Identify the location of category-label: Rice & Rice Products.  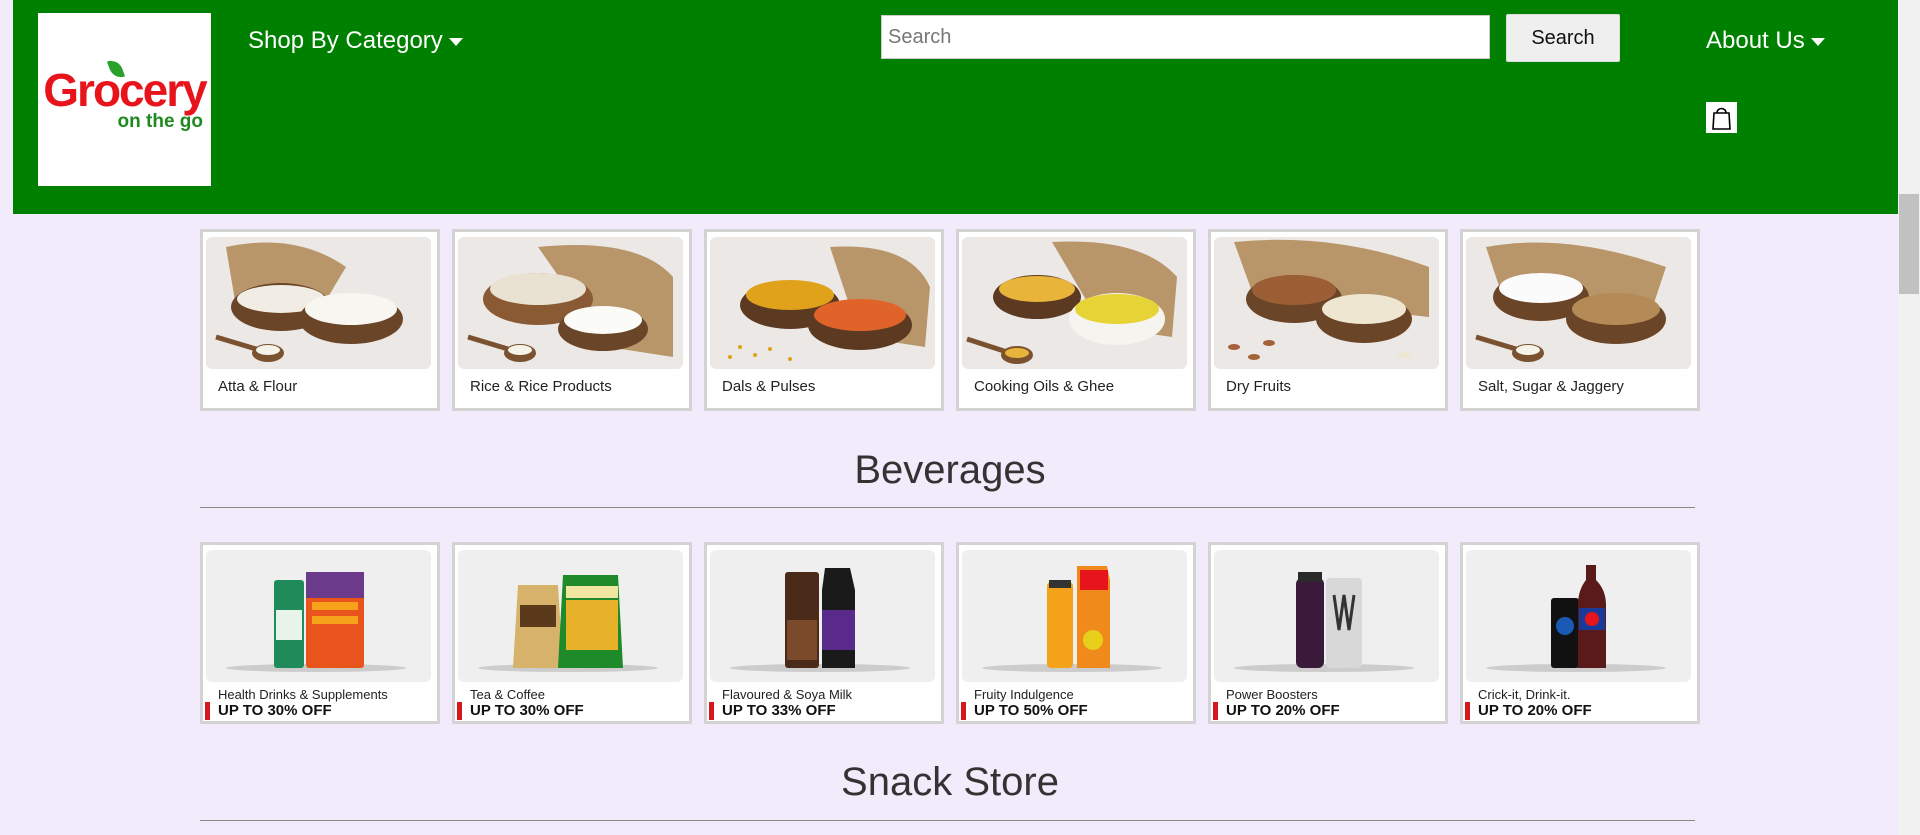
(541, 386).